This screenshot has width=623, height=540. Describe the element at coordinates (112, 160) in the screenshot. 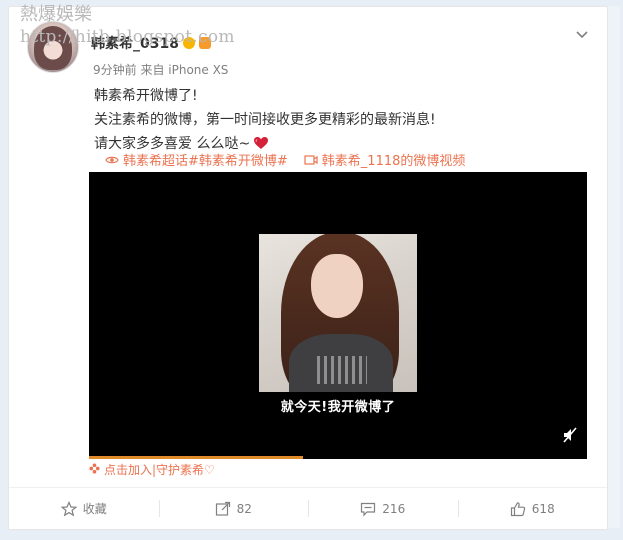

I see `eye-icon` at that location.